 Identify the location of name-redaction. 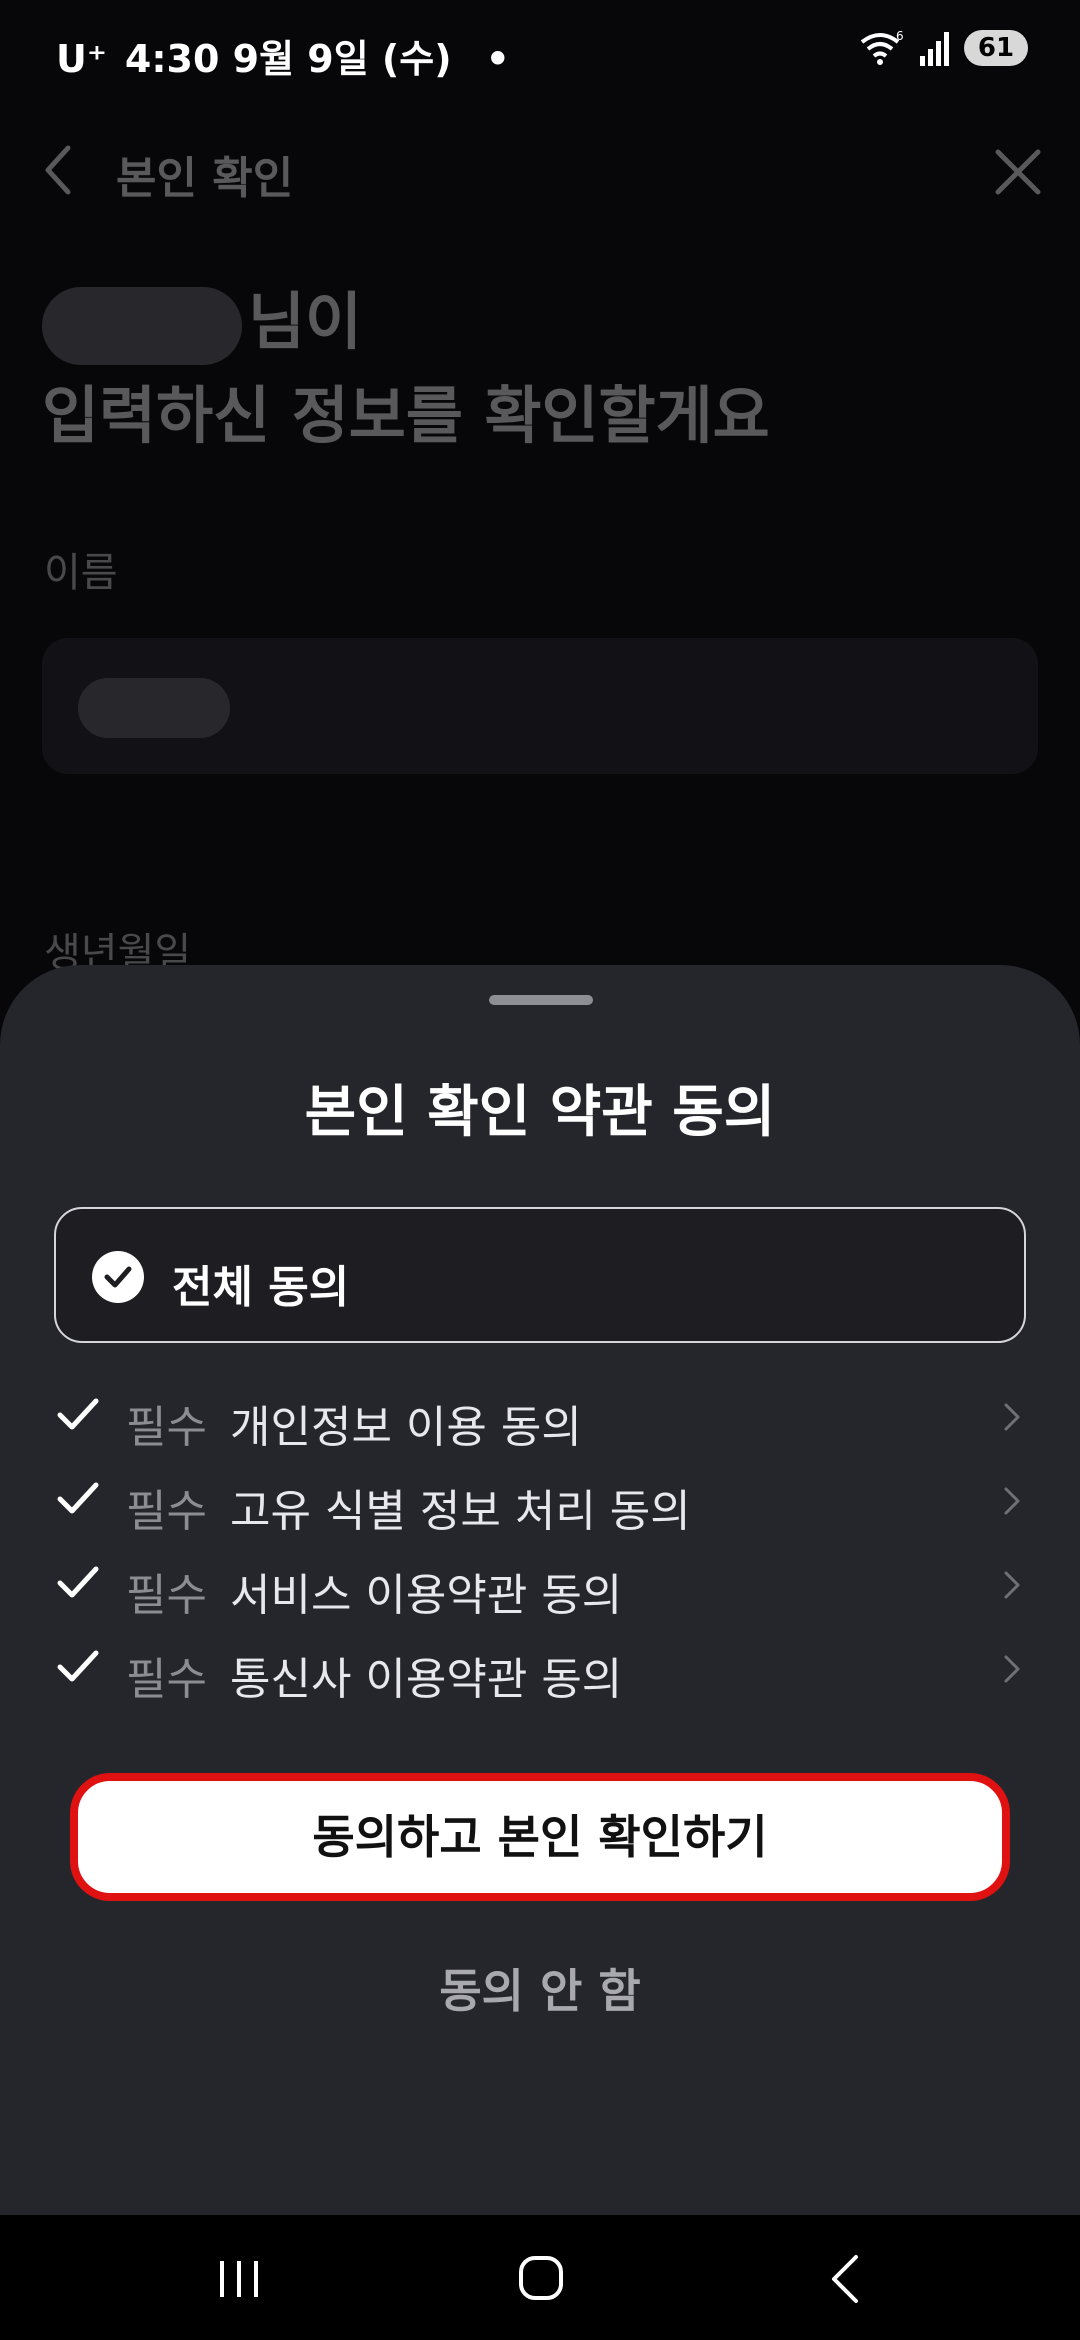
(142, 325).